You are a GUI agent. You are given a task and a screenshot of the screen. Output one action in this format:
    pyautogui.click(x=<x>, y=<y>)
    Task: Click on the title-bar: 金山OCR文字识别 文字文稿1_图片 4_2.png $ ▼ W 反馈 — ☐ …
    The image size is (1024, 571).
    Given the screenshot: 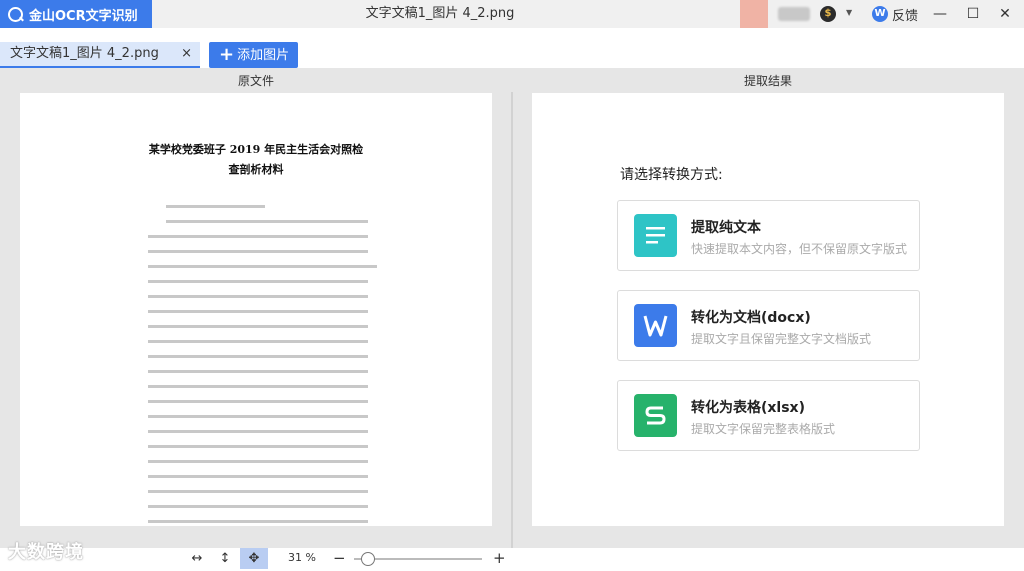 What is the action you would take?
    pyautogui.click(x=512, y=14)
    